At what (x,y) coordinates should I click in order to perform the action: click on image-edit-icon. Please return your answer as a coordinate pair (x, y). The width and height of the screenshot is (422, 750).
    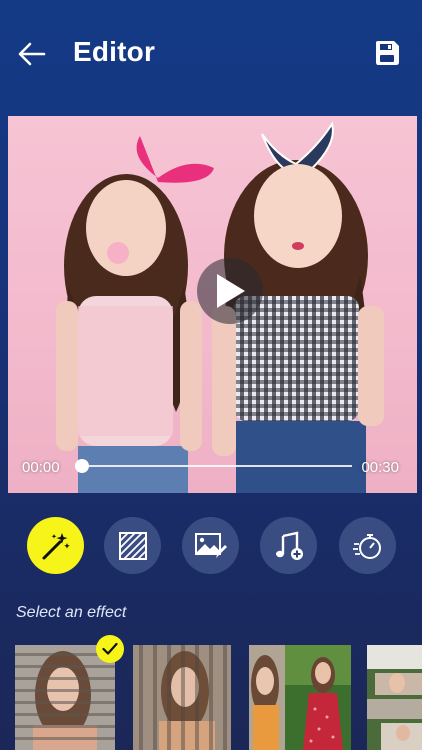
    Looking at the image, I should click on (210, 545).